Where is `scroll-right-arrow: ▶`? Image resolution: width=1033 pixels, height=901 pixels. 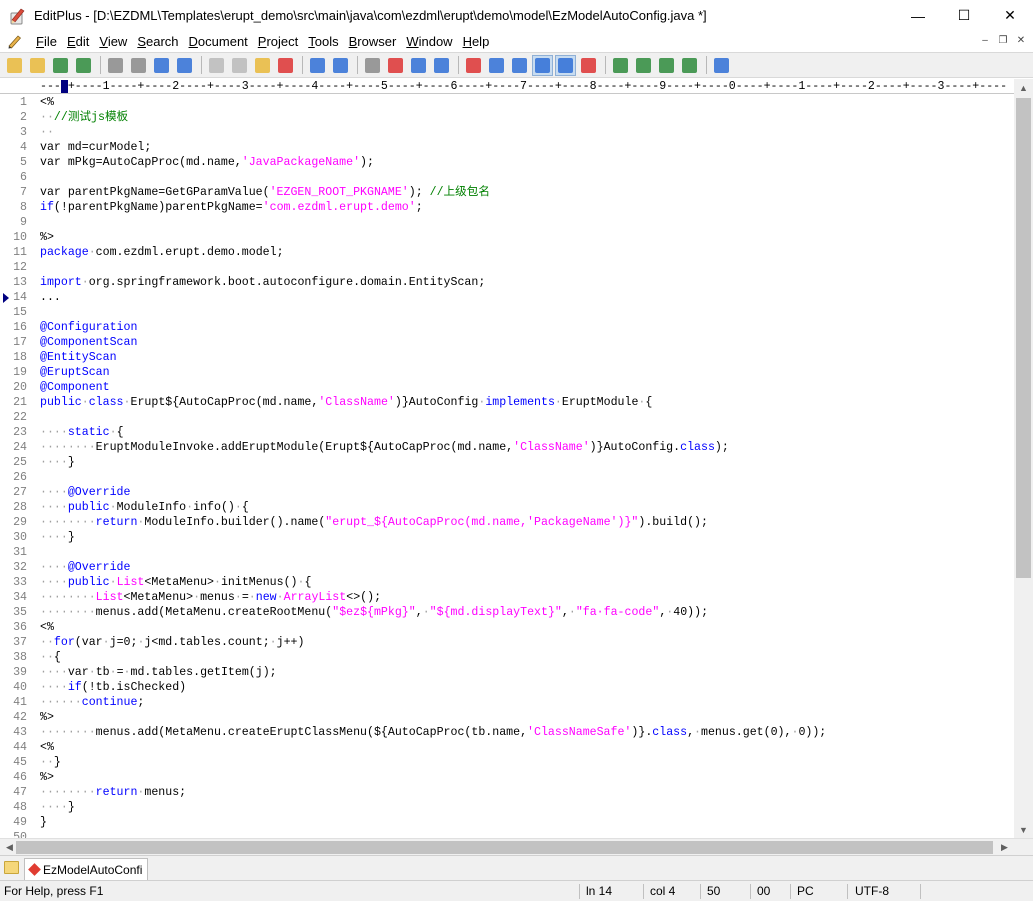
scroll-right-arrow: ▶ is located at coordinates (1004, 847).